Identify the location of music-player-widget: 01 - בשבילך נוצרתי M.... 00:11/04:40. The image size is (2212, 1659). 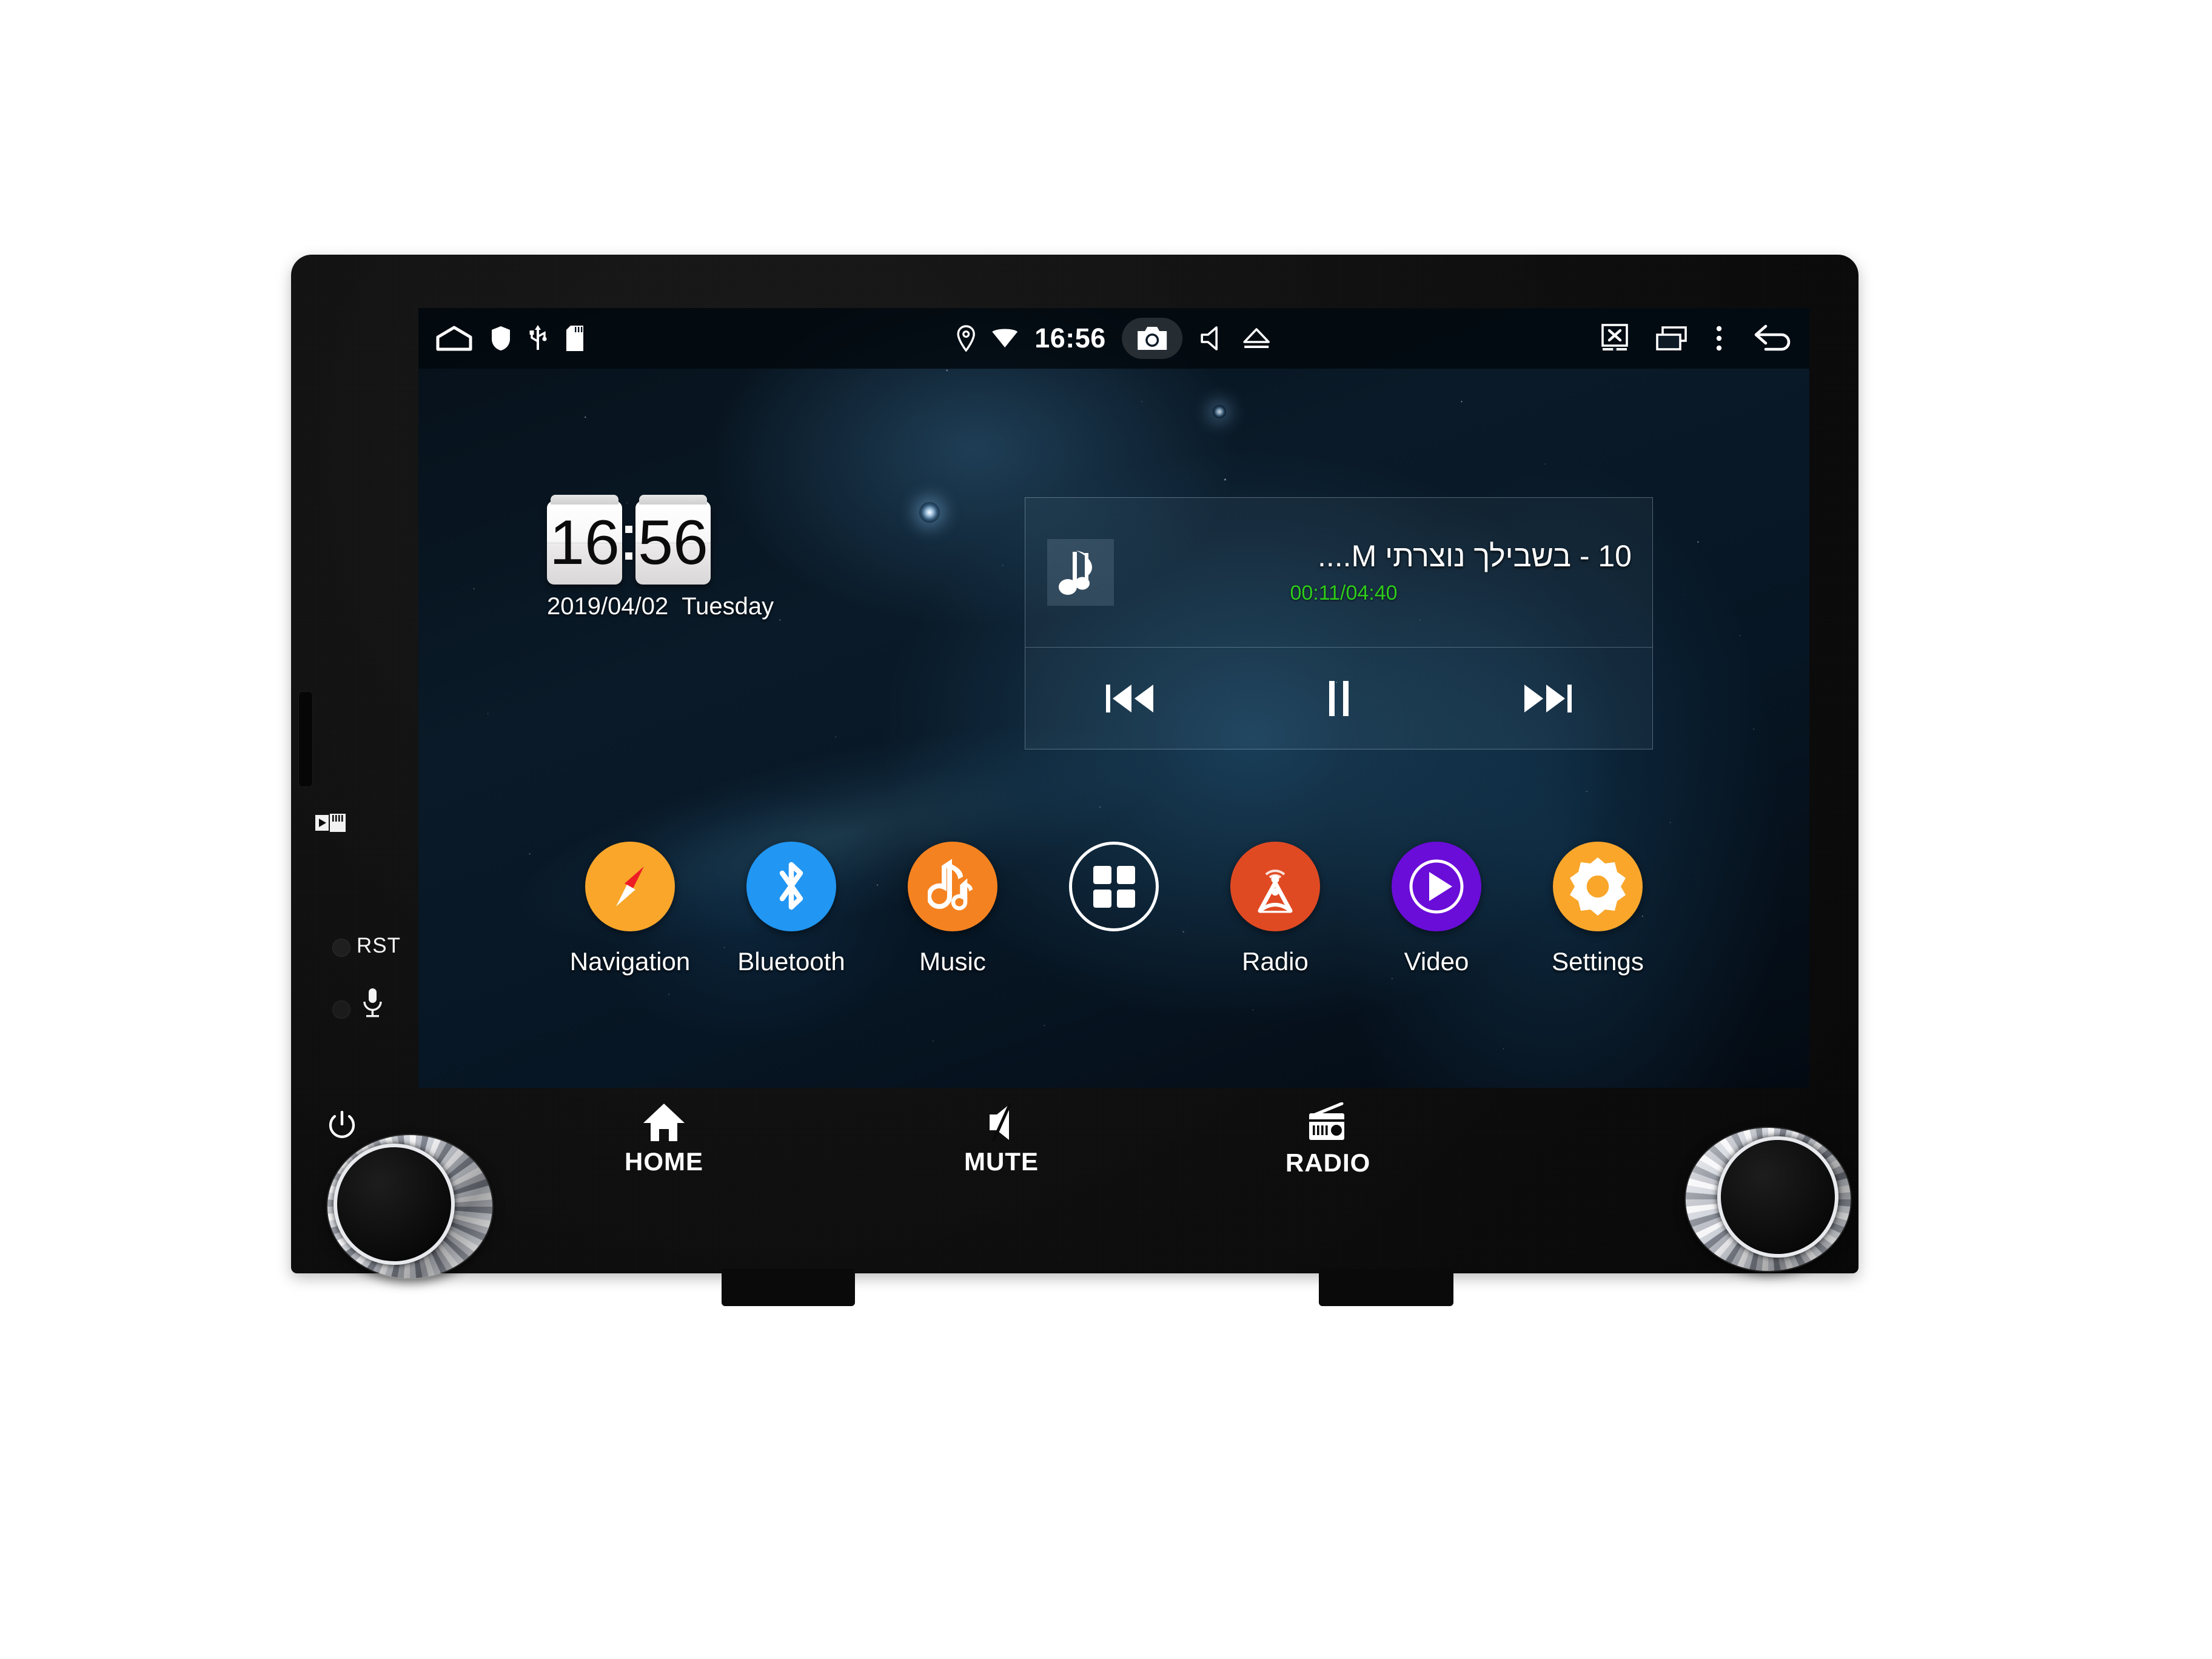
(1339, 623).